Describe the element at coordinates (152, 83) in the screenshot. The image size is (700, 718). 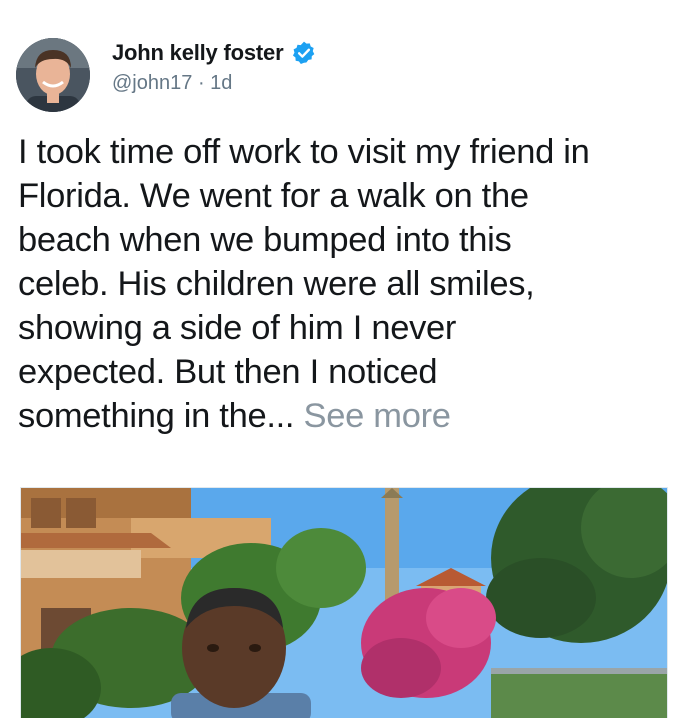
I see `author-handle: @john17` at that location.